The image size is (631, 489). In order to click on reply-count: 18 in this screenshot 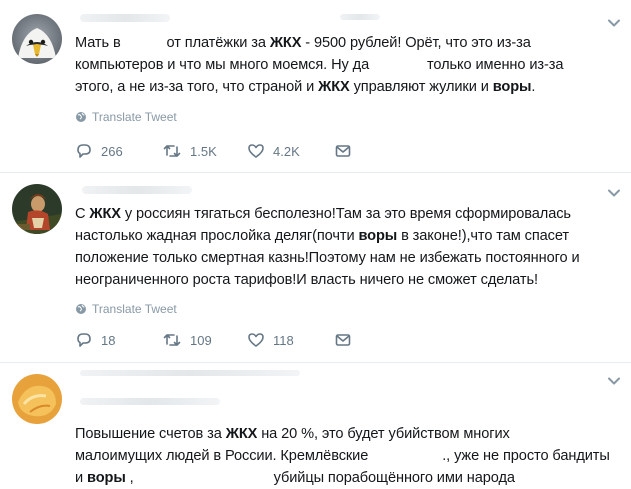, I will do `click(108, 340)`.